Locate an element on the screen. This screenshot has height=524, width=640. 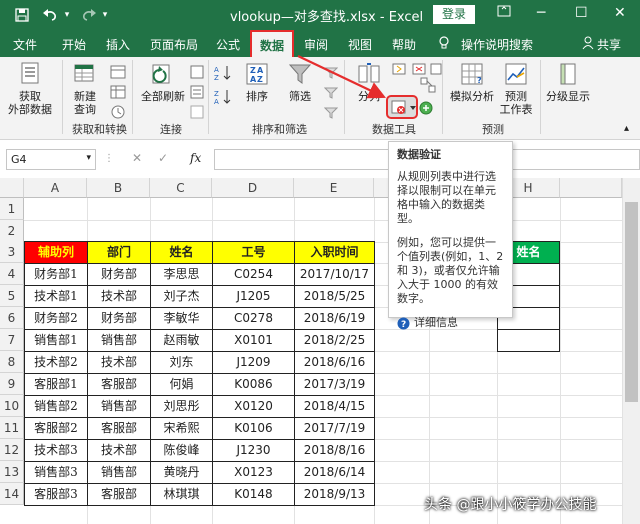
tooltip-more-info-link: ? 详细信息 is located at coordinates (450, 323).